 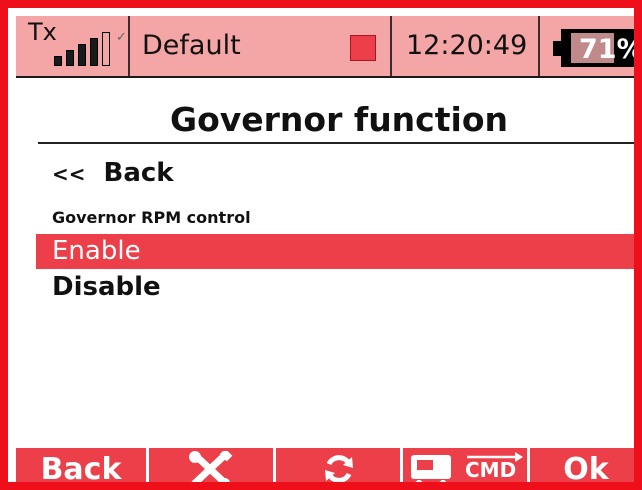 I want to click on f1-label: Back, so click(x=81, y=469).